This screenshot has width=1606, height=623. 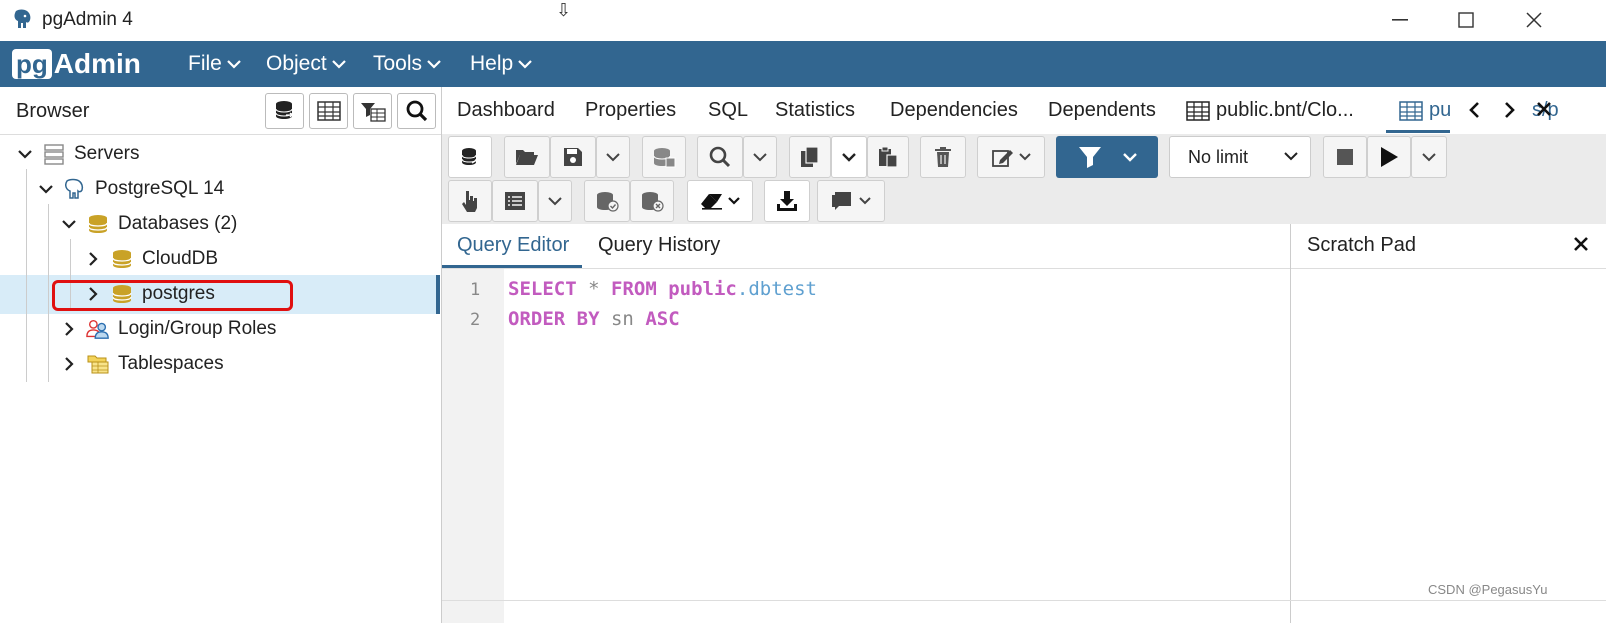 I want to click on tab-statistics: Statistics, so click(x=815, y=110).